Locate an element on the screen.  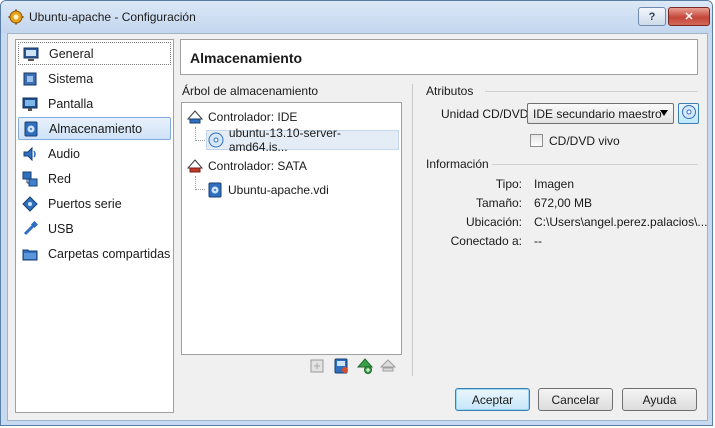
cd-drive-value: IDE secundario maestro is located at coordinates (597, 113).